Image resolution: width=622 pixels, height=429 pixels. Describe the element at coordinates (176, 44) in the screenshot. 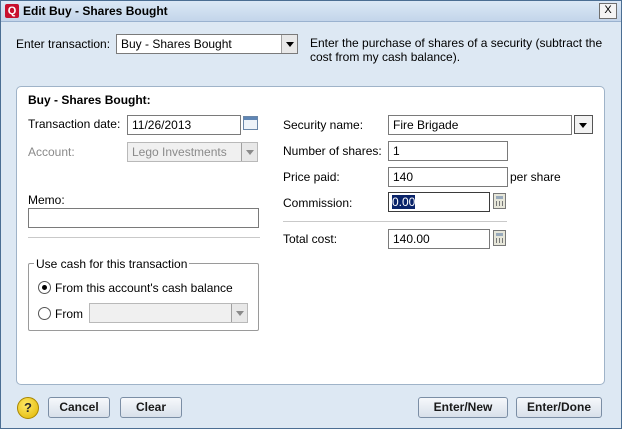

I see `transaction-type-value: Buy - Shares Bought` at that location.